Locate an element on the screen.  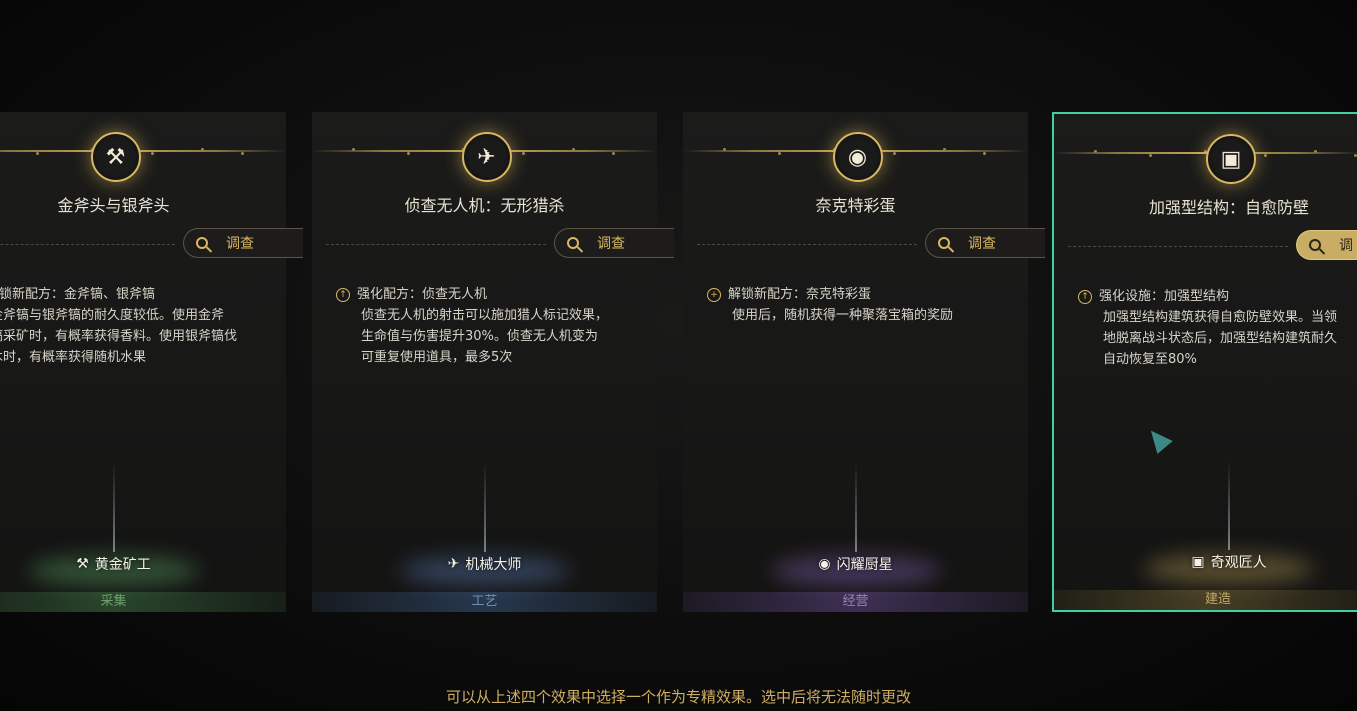
investigate-button: 调 is located at coordinates (1326, 245).